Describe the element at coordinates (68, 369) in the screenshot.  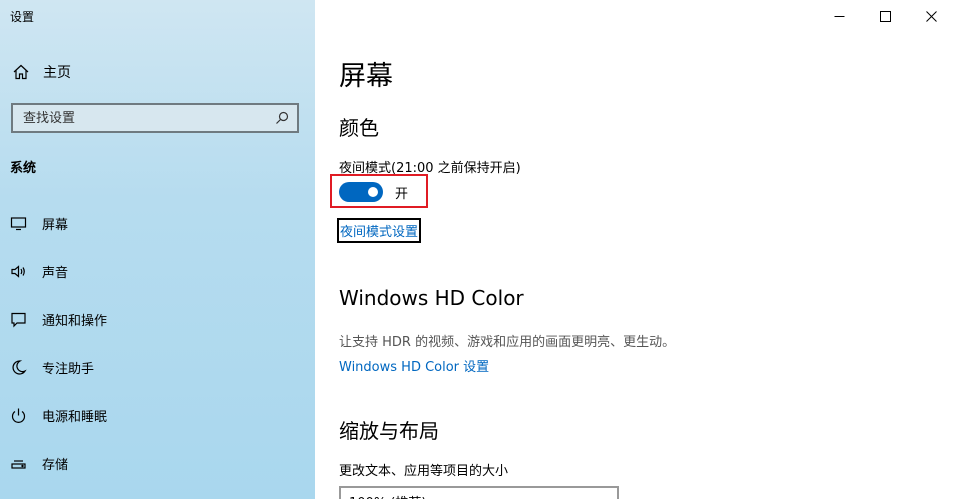
I see `sidebar-item-label: 专注助手` at that location.